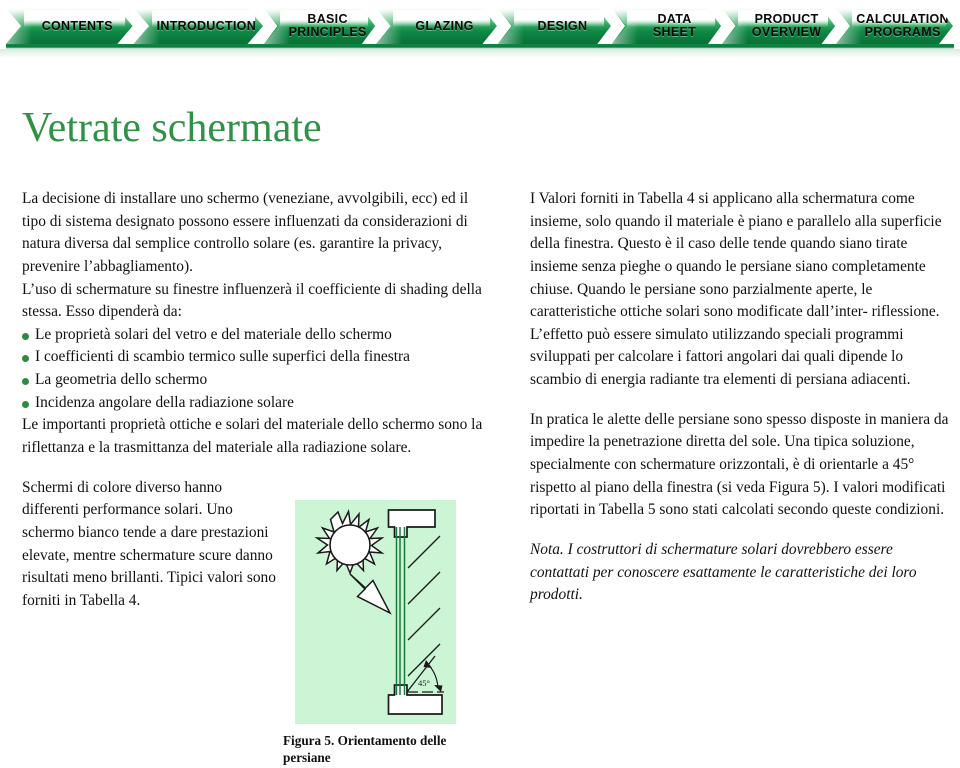 This screenshot has height=768, width=960. I want to click on nav-tab-basic-principles: BASIC PRINCIPLES, so click(320, 26).